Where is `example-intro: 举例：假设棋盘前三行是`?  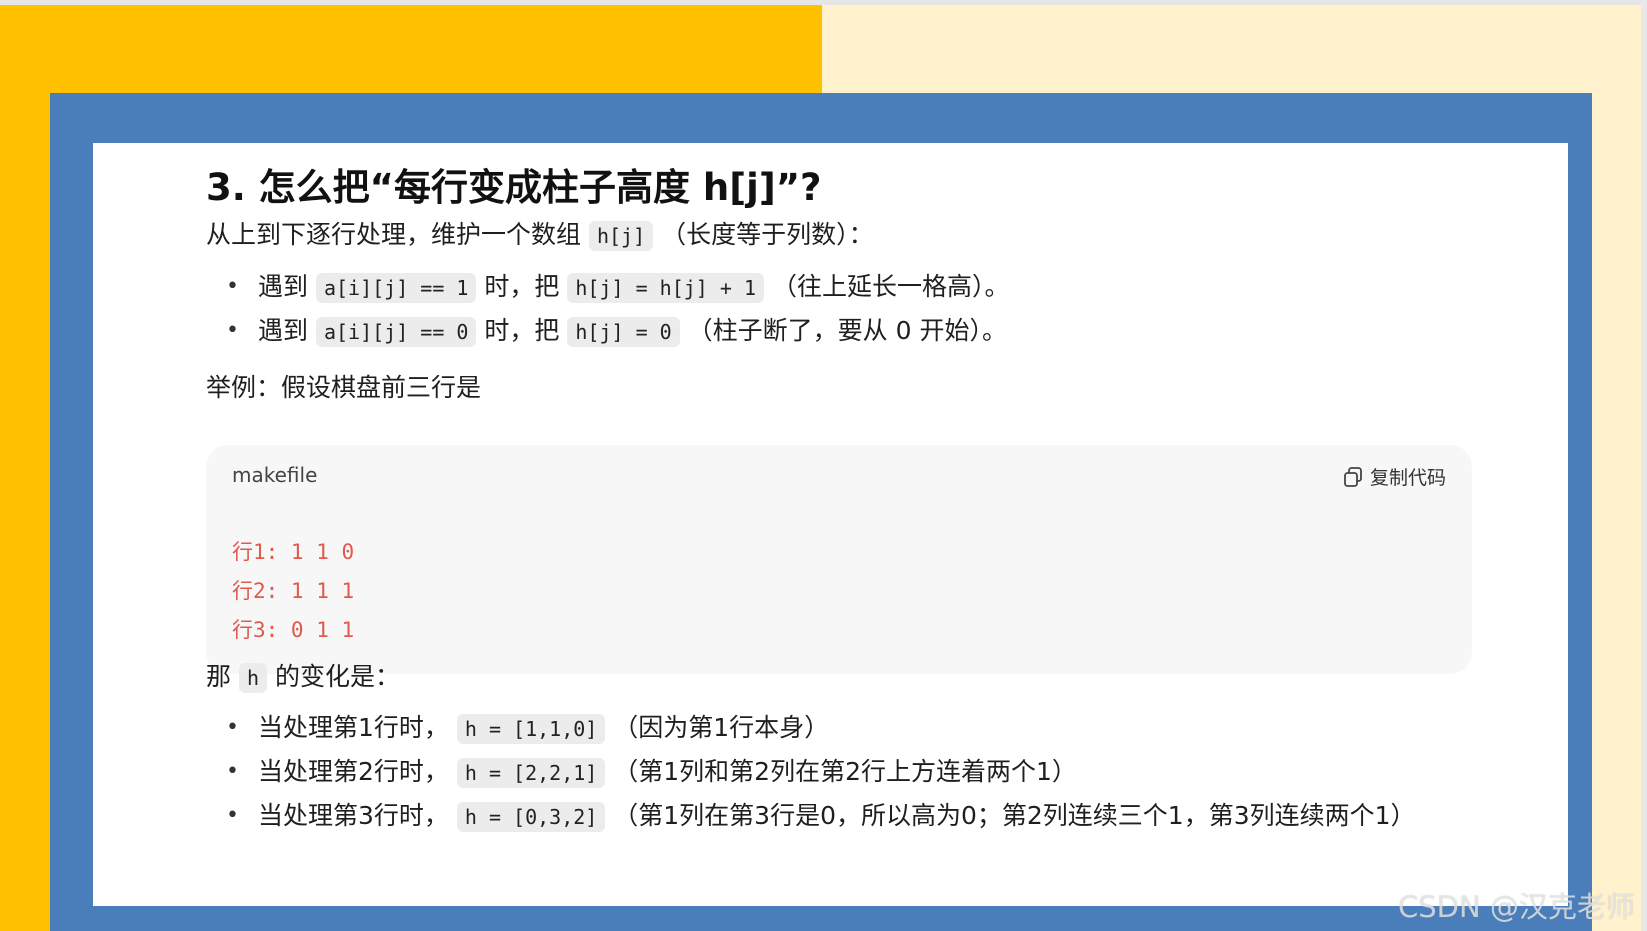 example-intro: 举例：假设棋盘前三行是 is located at coordinates (344, 387).